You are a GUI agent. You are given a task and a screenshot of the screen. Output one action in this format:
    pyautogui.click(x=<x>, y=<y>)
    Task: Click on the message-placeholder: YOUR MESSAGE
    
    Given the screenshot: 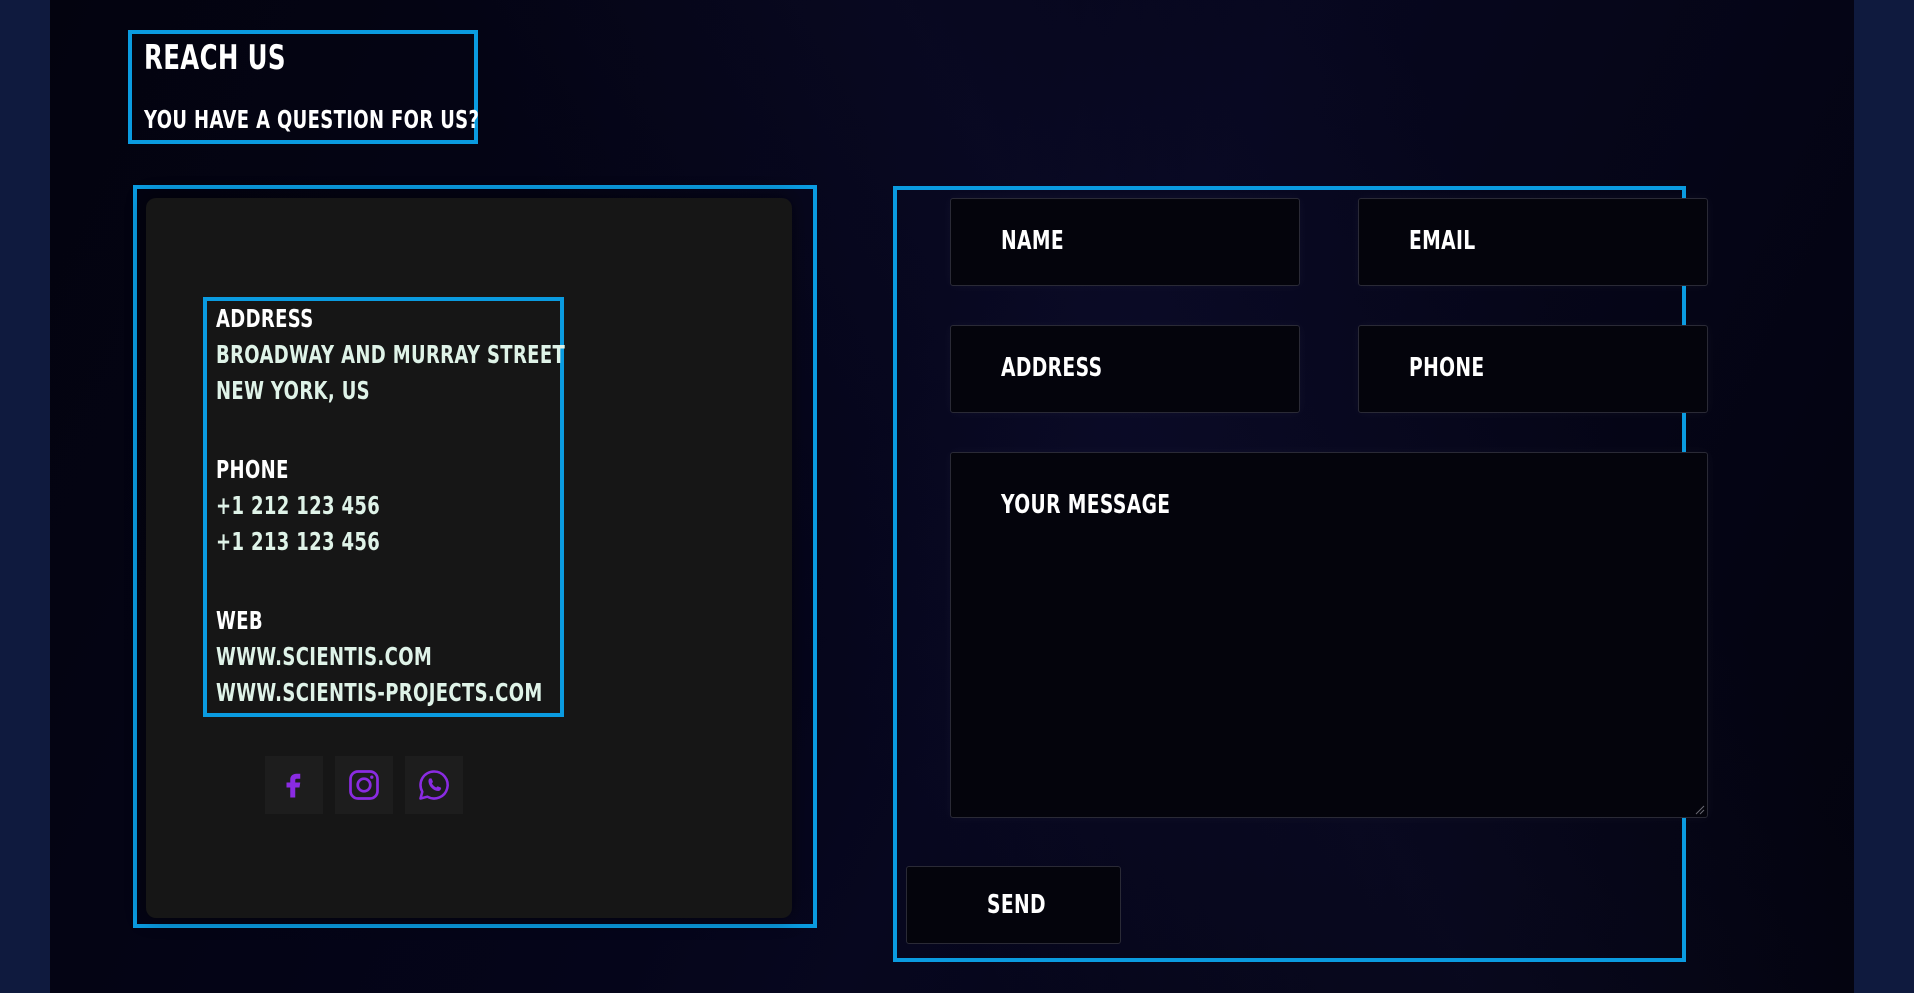 What is the action you would take?
    pyautogui.click(x=1086, y=505)
    